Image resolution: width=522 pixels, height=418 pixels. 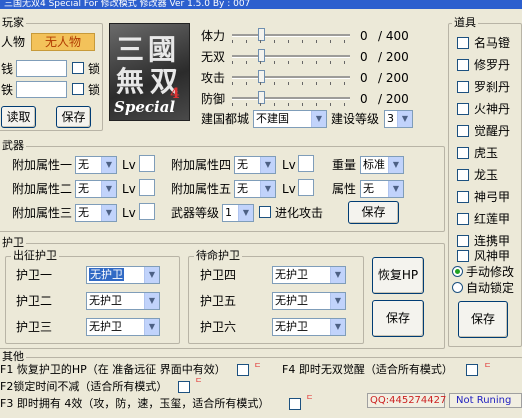 I want to click on stat-musou-slider, so click(x=291, y=56).